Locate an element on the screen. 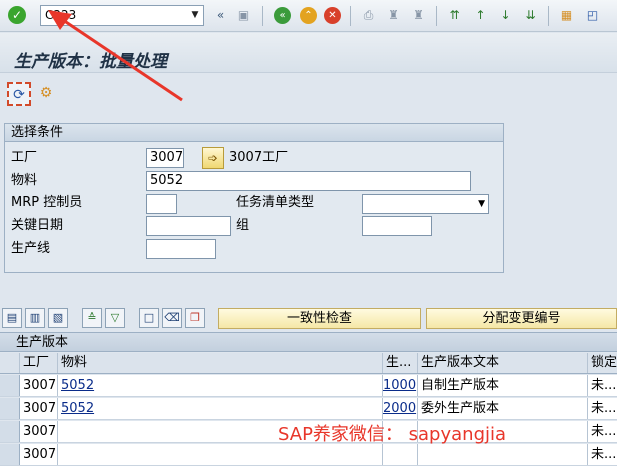 The width and height of the screenshot is (617, 466). filter-icon: ▽ is located at coordinates (115, 318).